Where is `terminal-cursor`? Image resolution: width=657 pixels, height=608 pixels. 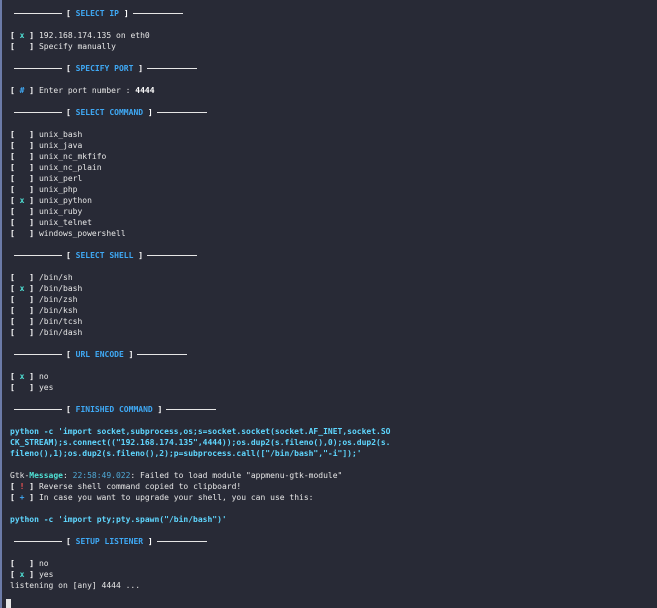
terminal-cursor is located at coordinates (8, 603).